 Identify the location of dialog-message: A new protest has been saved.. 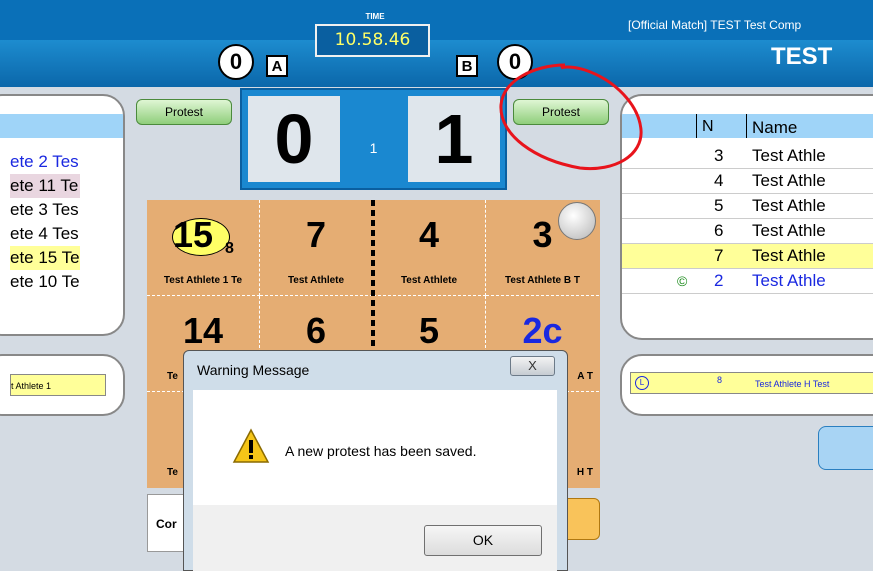
(381, 451).